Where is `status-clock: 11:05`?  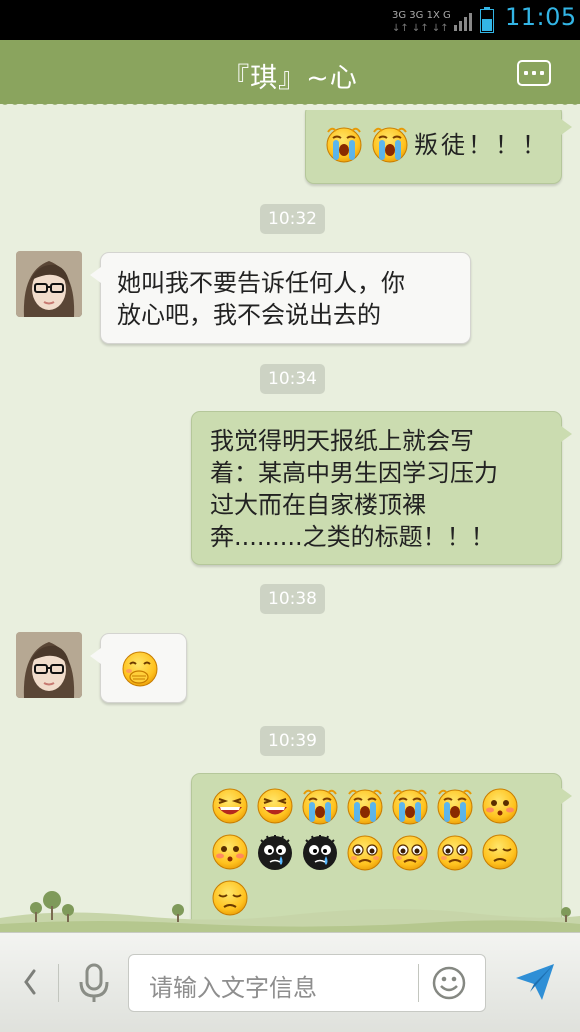
status-clock: 11:05 is located at coordinates (541, 17).